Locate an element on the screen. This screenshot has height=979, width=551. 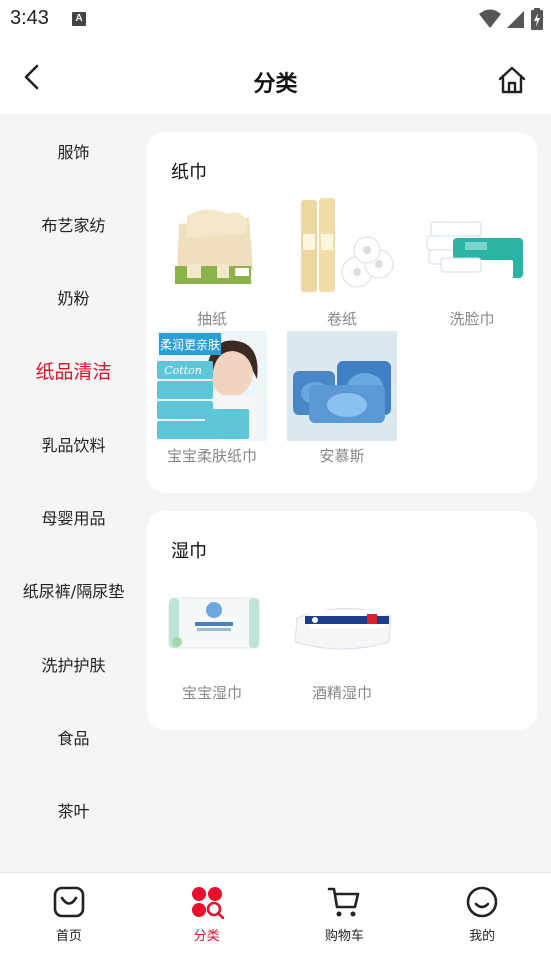
tab-label: 分类 is located at coordinates (206, 936).